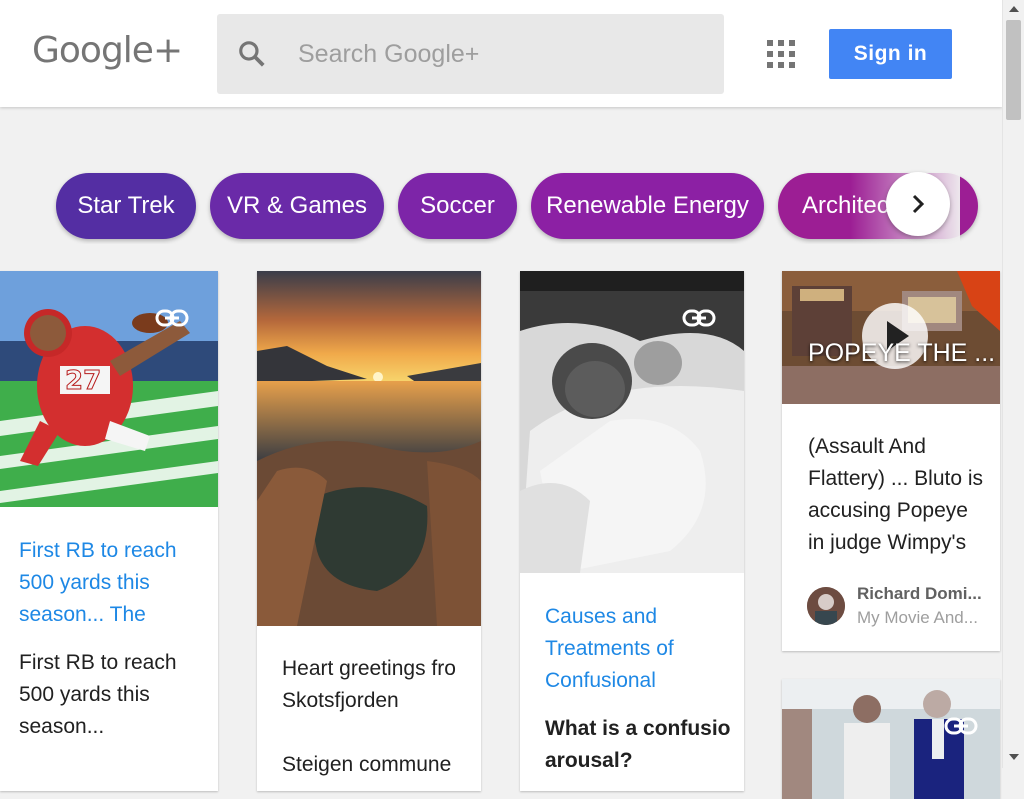 Image resolution: width=1024 pixels, height=799 pixels. Describe the element at coordinates (457, 206) in the screenshot. I see `chip-soccer: Soccer` at that location.